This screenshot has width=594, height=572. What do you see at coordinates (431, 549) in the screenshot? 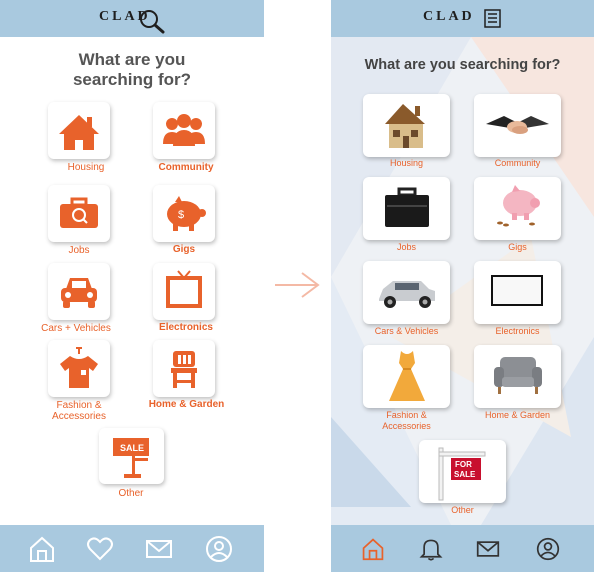
I see `bell-icon` at bounding box center [431, 549].